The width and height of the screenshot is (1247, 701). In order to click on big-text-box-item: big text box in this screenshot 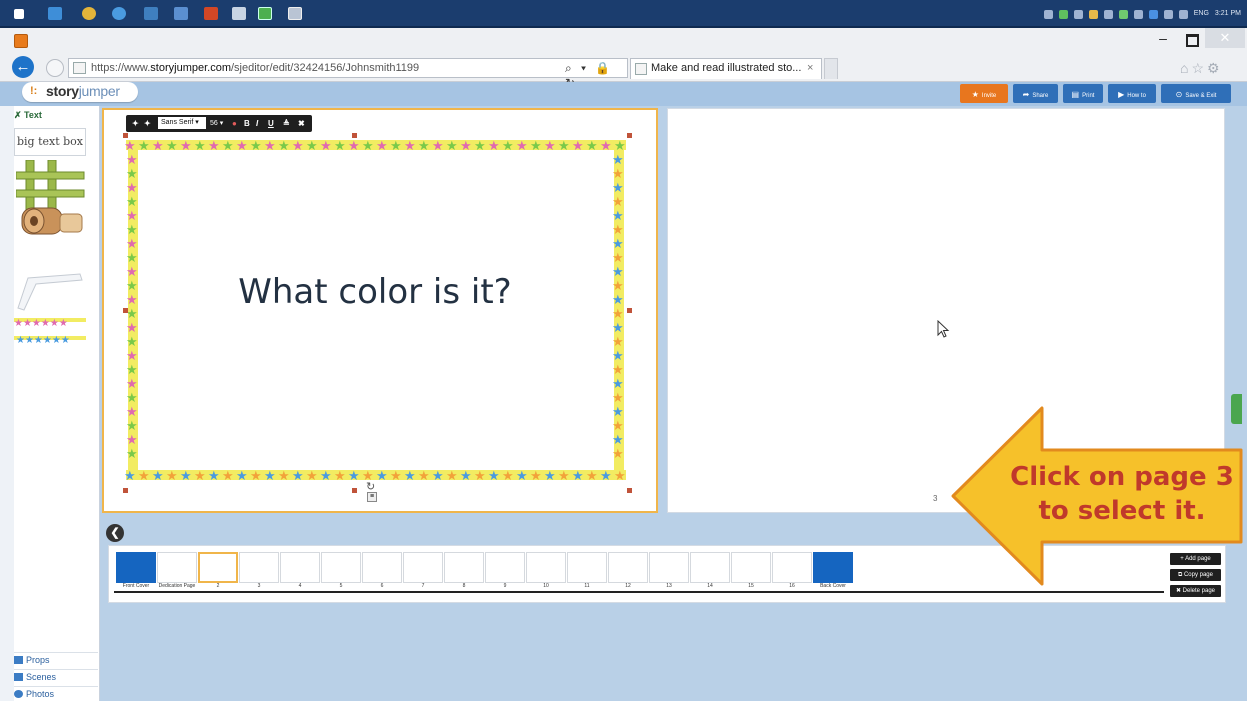, I will do `click(50, 142)`.